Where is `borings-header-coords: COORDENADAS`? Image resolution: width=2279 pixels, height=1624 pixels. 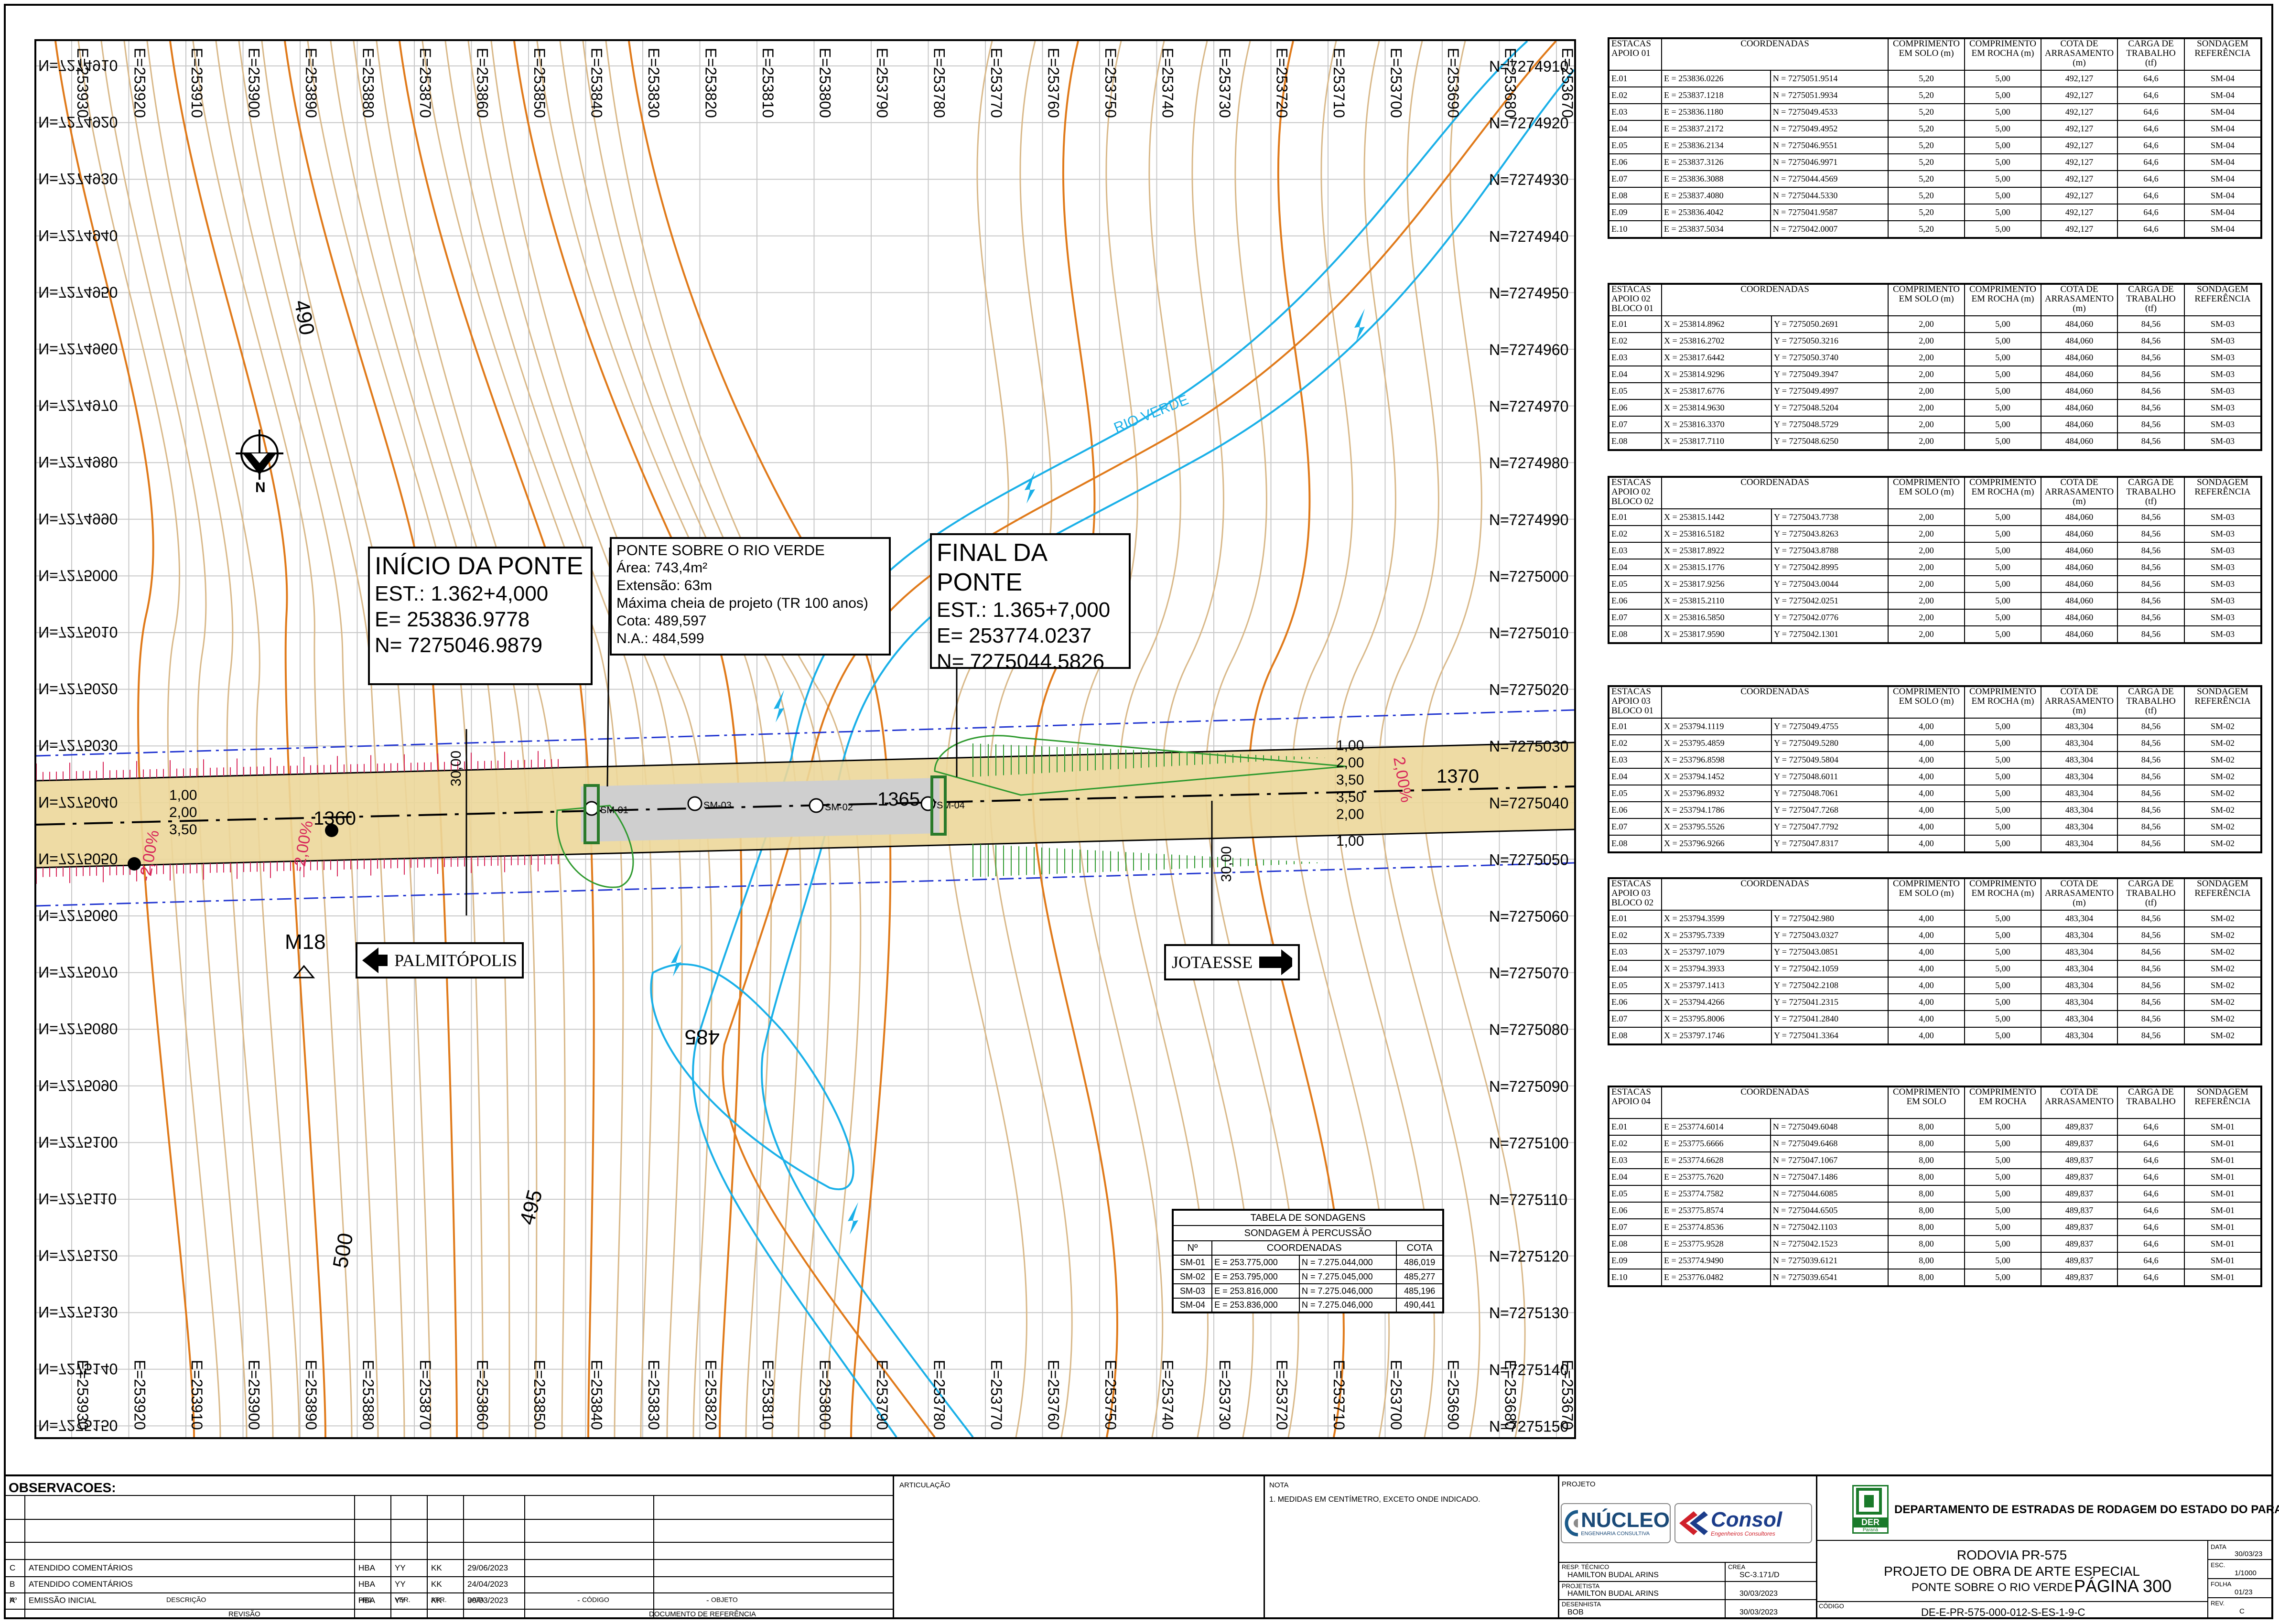 borings-header-coords: COORDENADAS is located at coordinates (1304, 1248).